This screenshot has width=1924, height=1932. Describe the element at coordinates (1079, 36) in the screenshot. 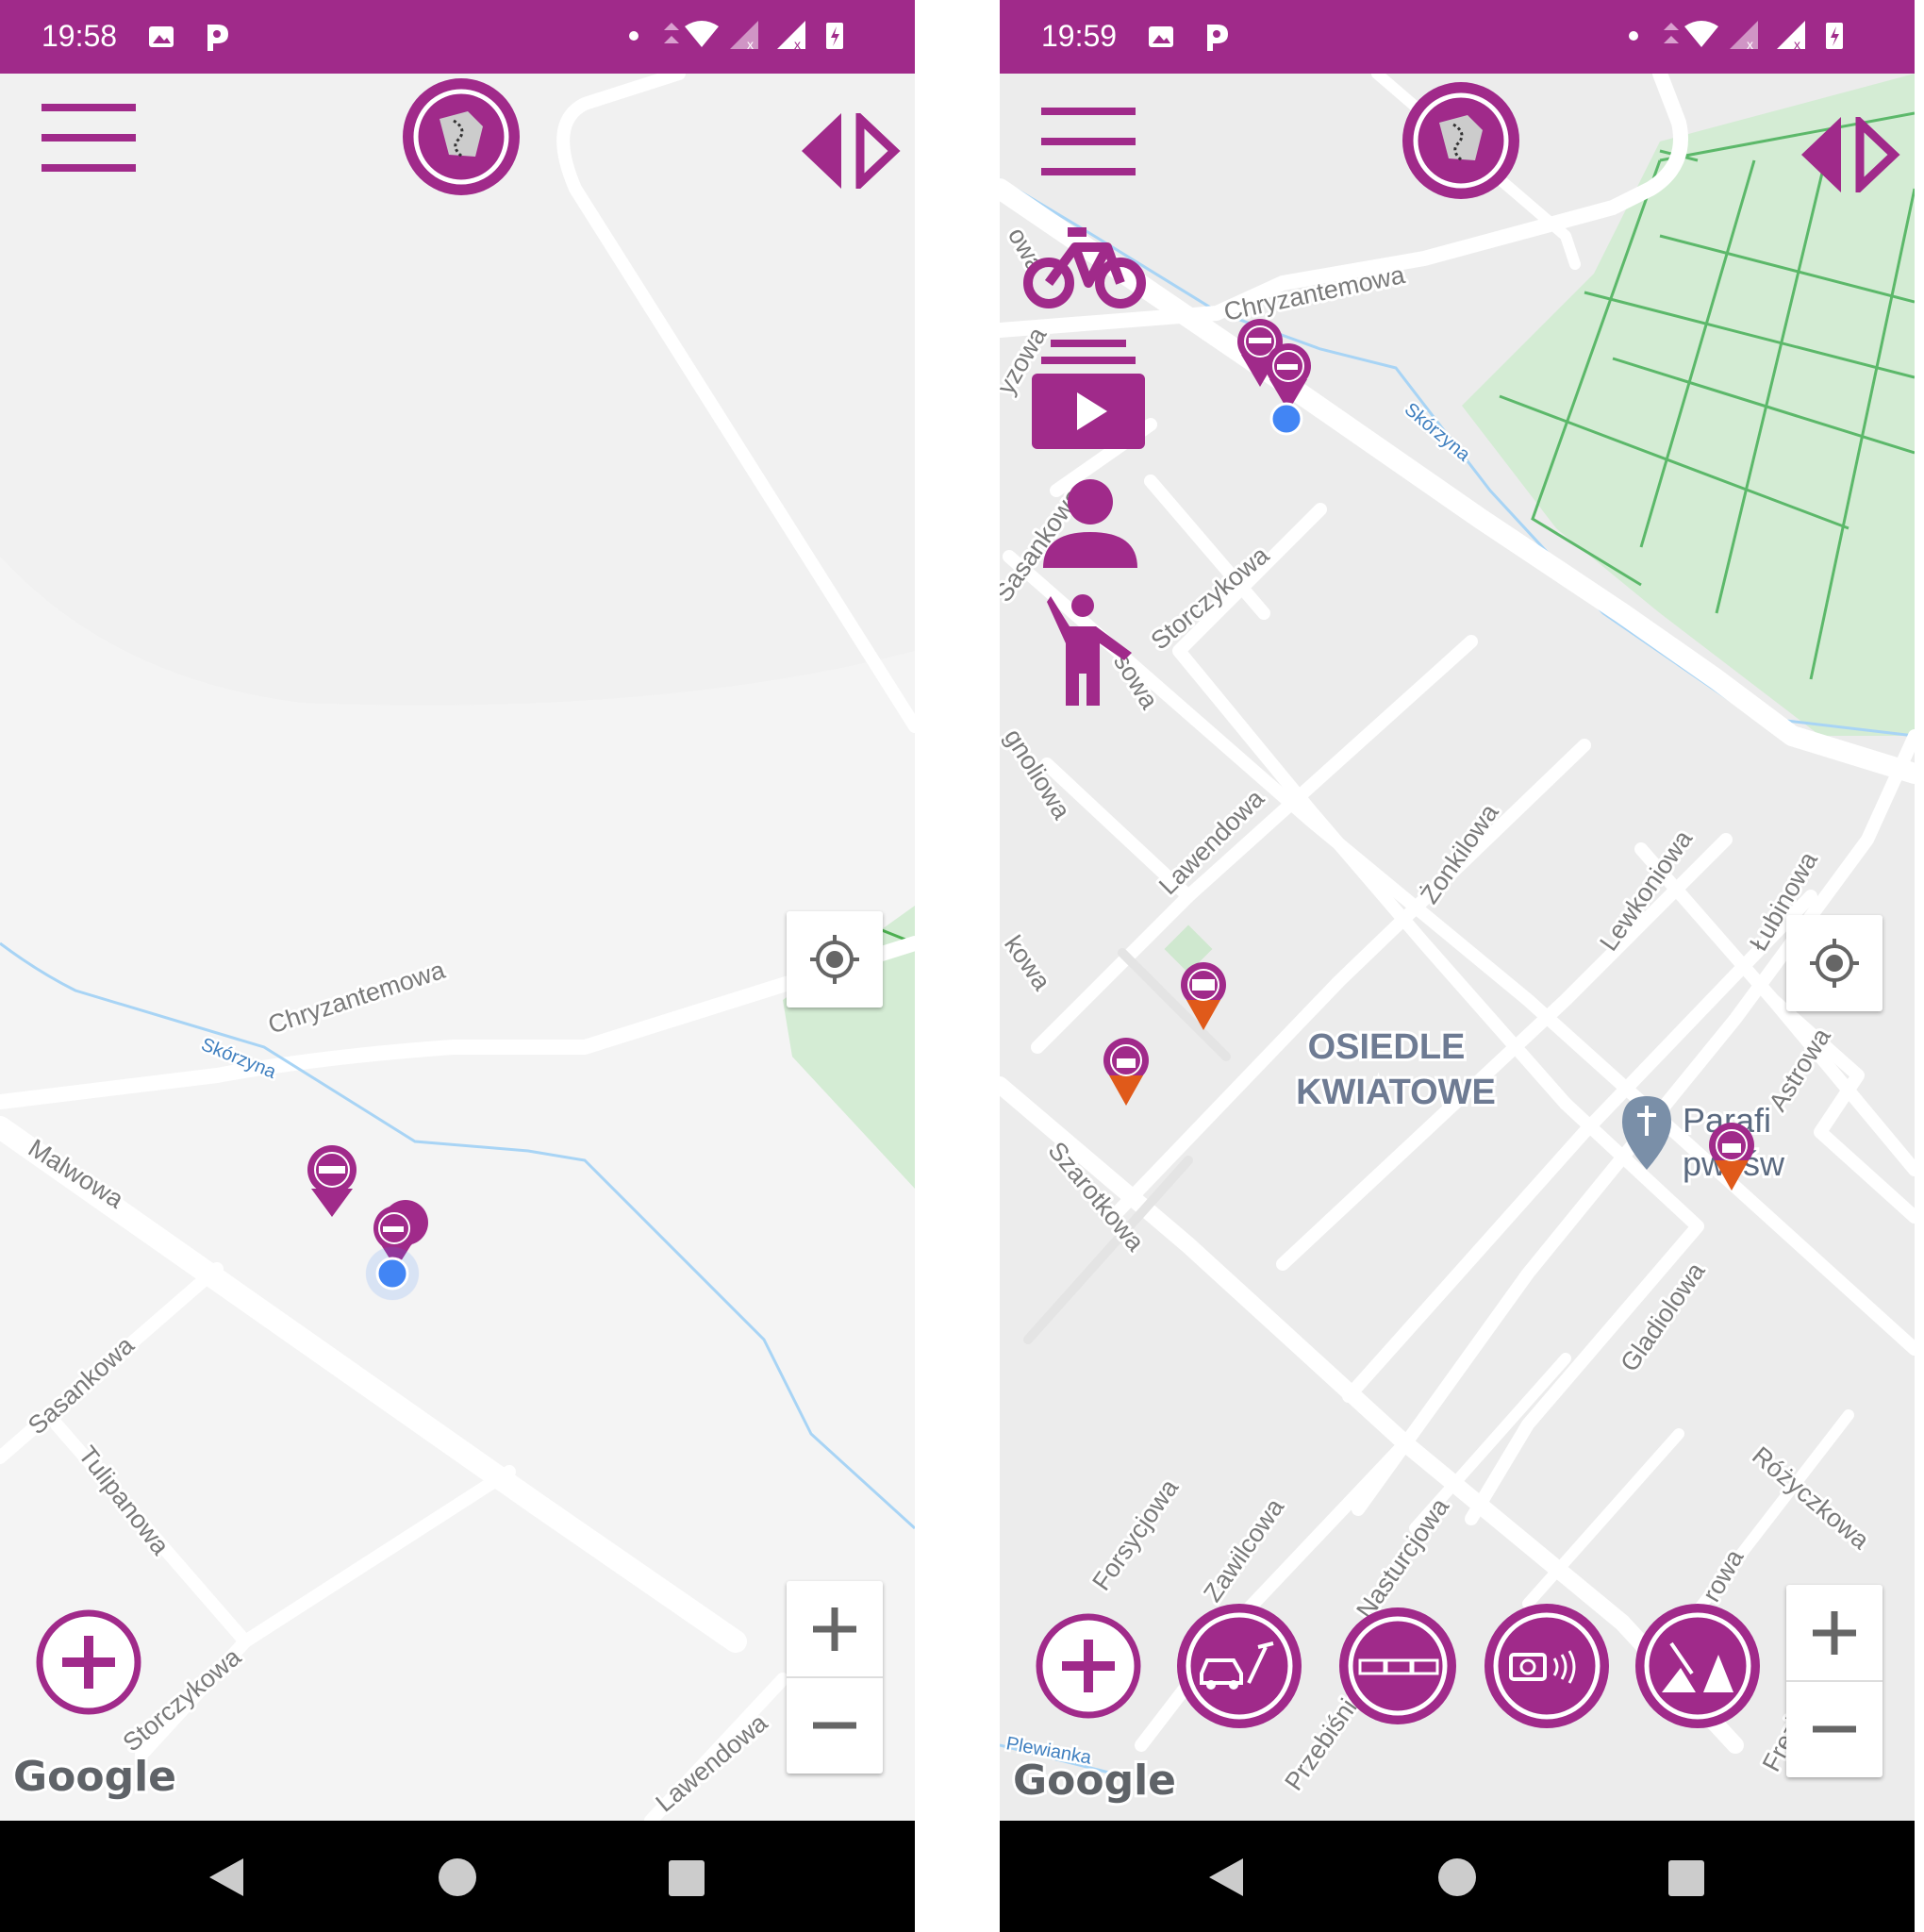

I see `status-time: 19:59` at that location.